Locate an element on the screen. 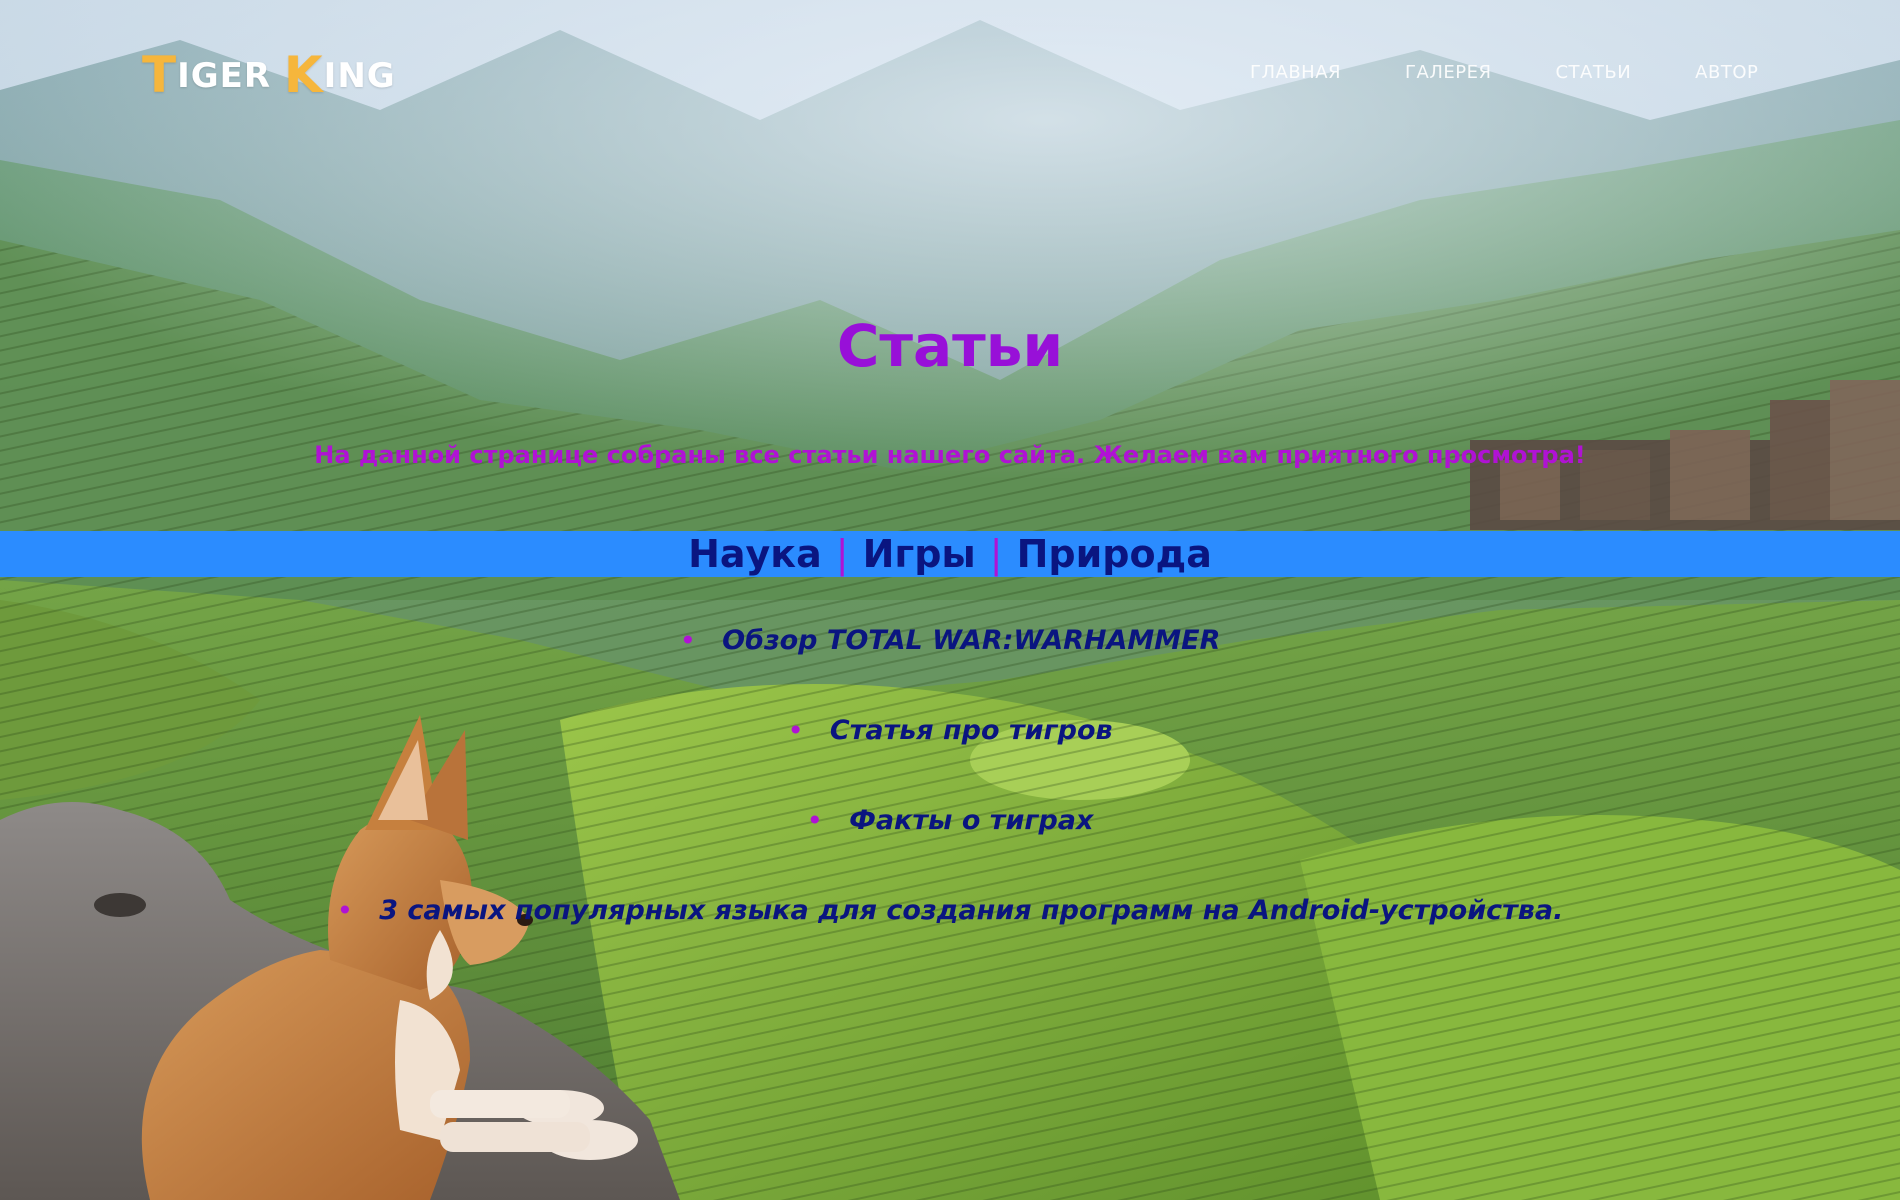  category-link-nature: Природа is located at coordinates (1114, 554).